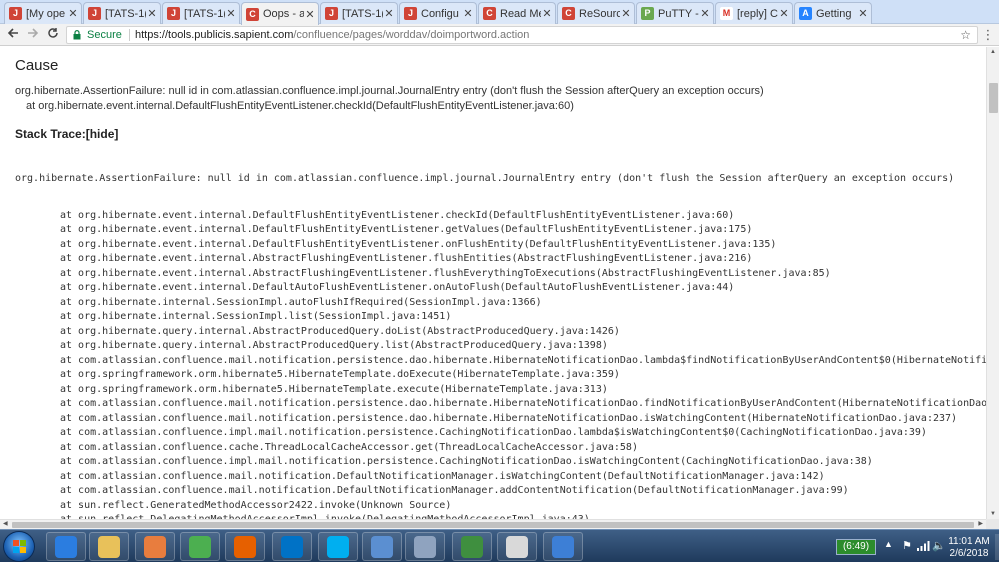 The height and width of the screenshot is (562, 999). I want to click on browser-tab: J Configu ✕, so click(438, 13).